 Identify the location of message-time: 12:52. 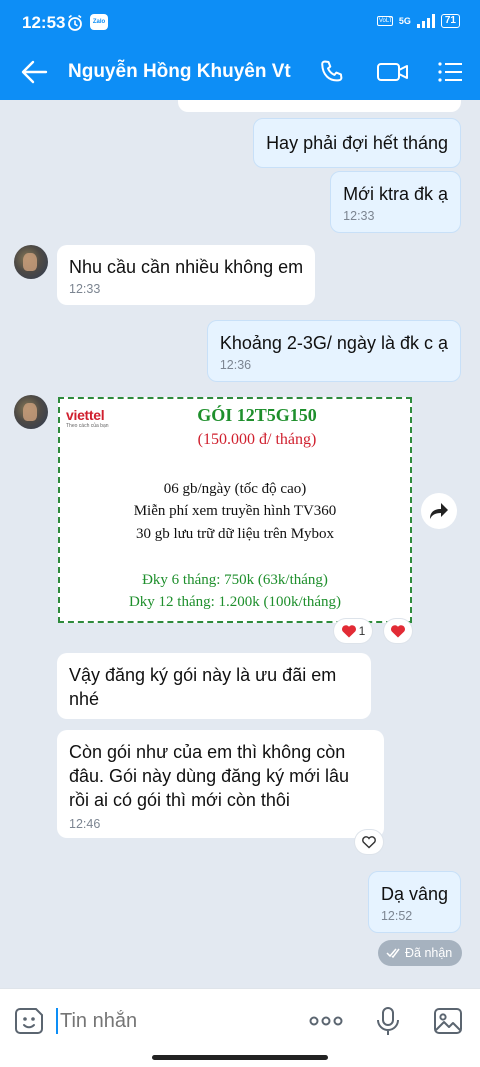
(396, 916).